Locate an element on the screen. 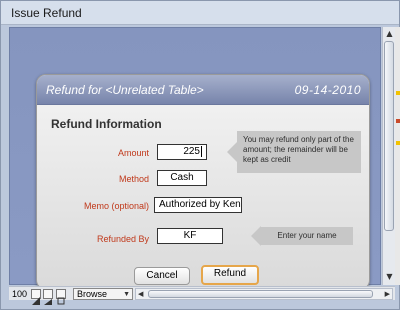 This screenshot has height=310, width=400. method-field: Cash is located at coordinates (182, 178).